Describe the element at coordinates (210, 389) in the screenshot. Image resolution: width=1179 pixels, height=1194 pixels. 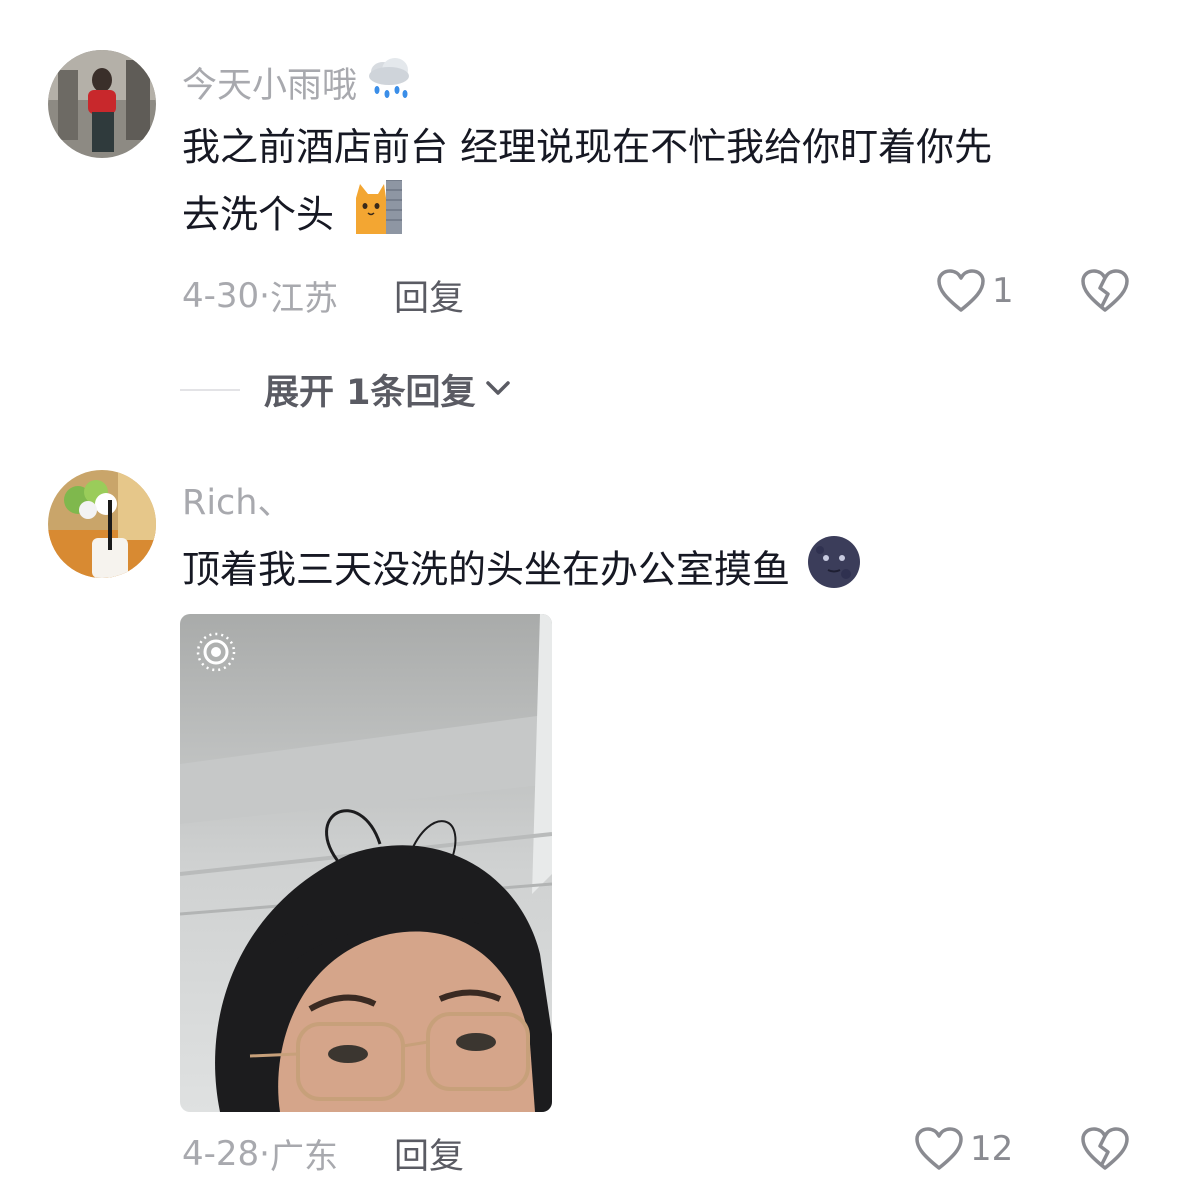
I see `divider-line` at that location.